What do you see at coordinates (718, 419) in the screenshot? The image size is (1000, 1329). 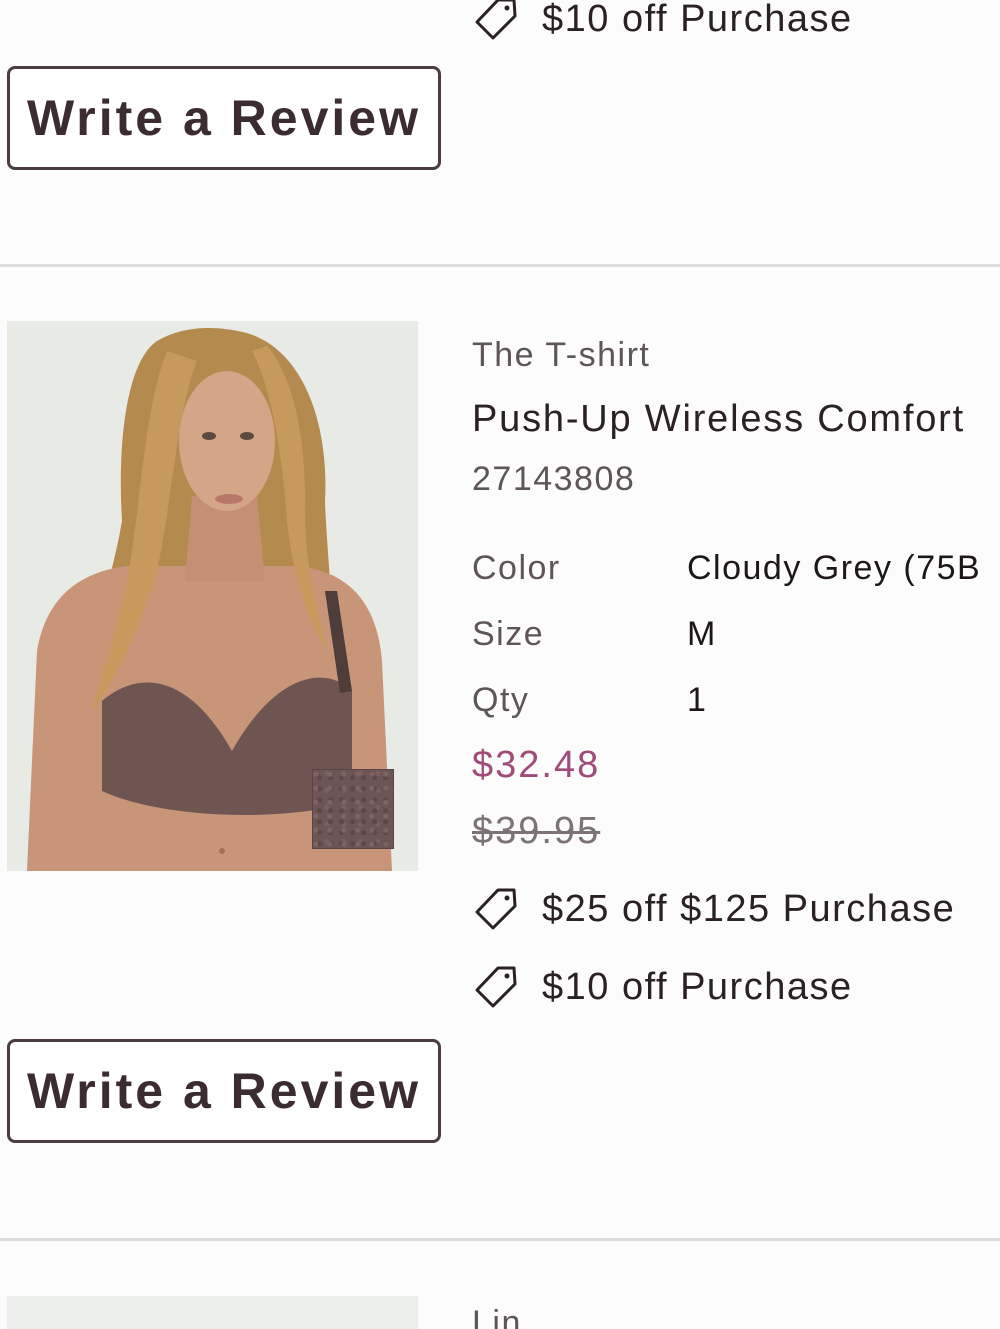 I see `product-name: Push-Up Wireless Comfort` at bounding box center [718, 419].